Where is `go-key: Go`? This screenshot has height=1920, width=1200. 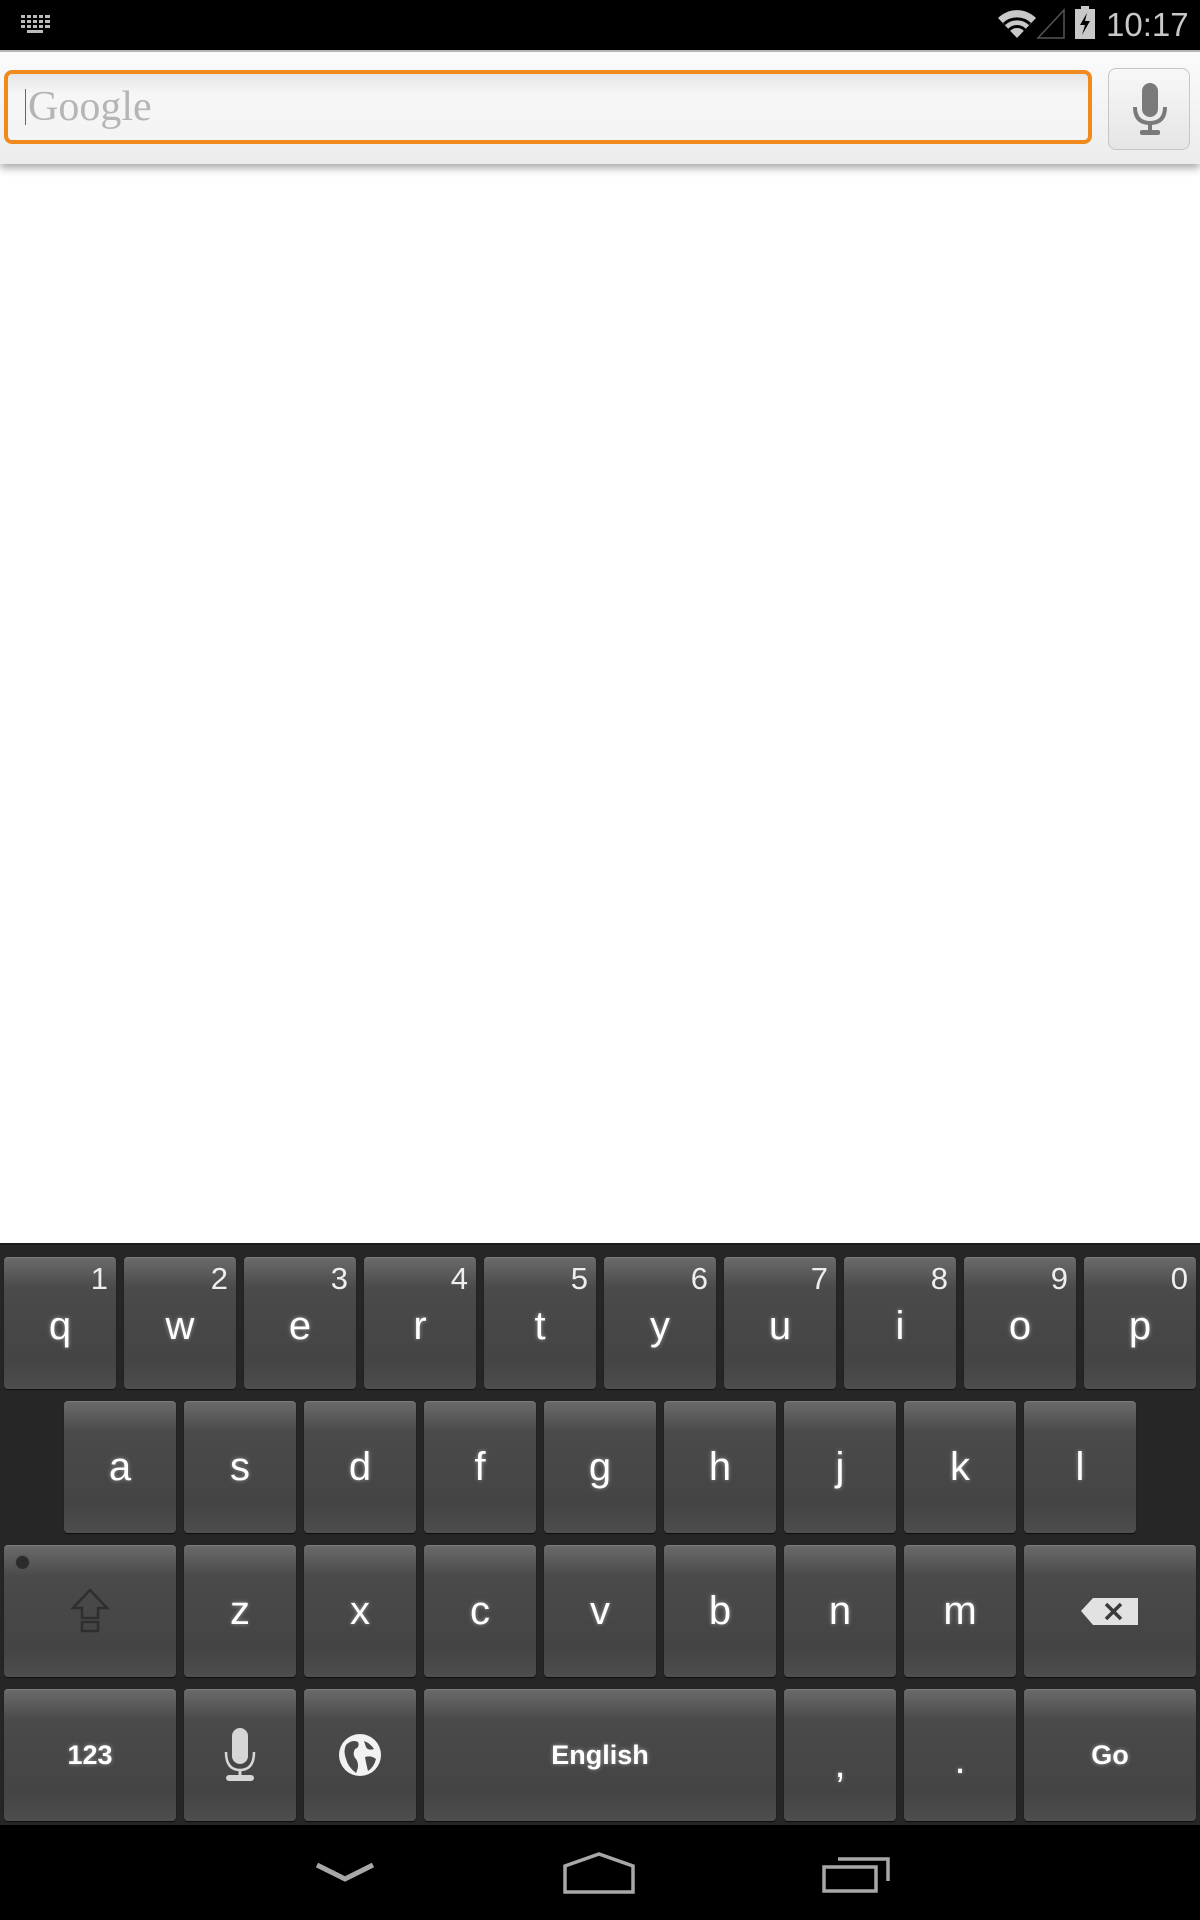
go-key: Go is located at coordinates (1110, 1755).